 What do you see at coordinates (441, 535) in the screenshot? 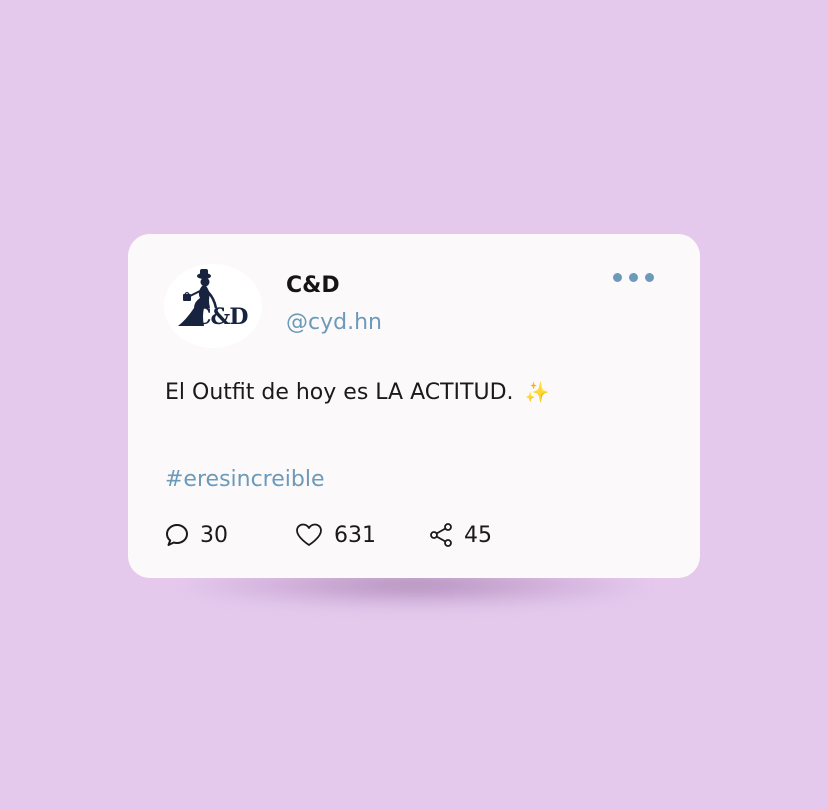
I see `share-icon` at bounding box center [441, 535].